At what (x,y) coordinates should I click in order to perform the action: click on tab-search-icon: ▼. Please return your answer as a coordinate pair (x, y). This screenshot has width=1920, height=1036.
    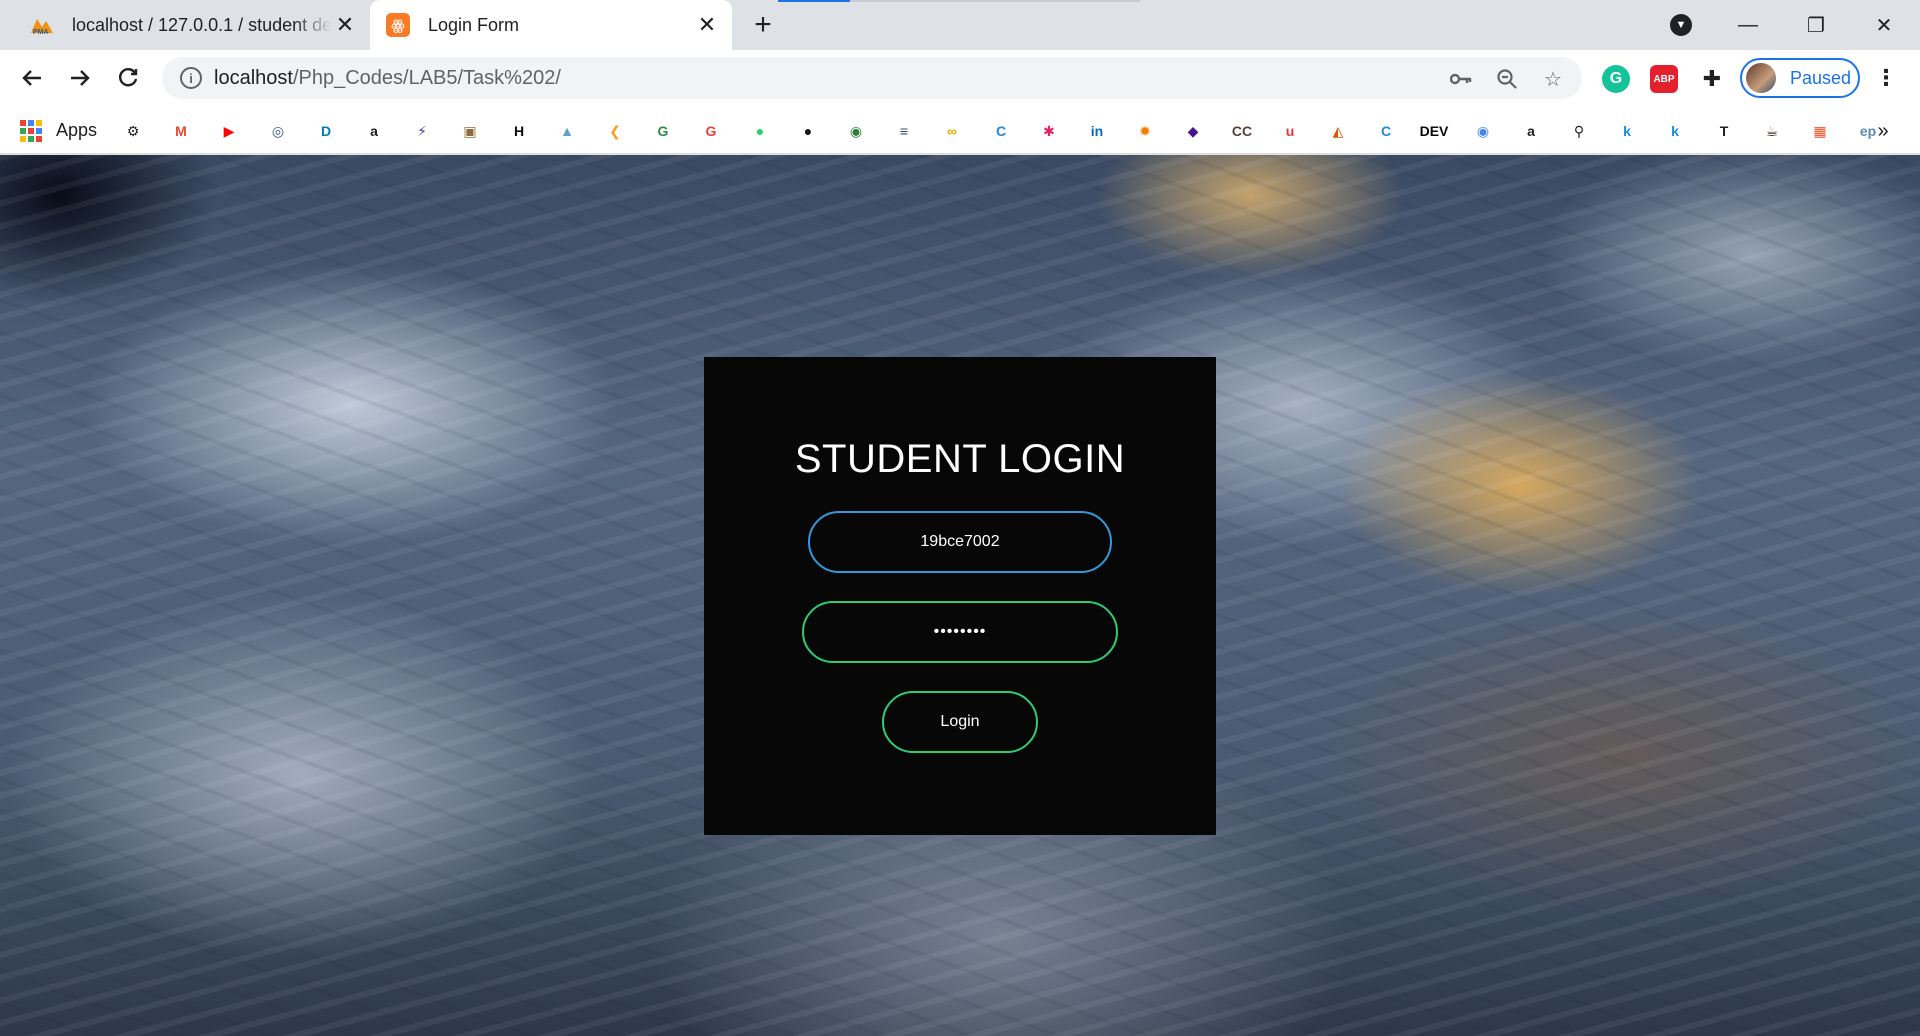
    Looking at the image, I should click on (1681, 25).